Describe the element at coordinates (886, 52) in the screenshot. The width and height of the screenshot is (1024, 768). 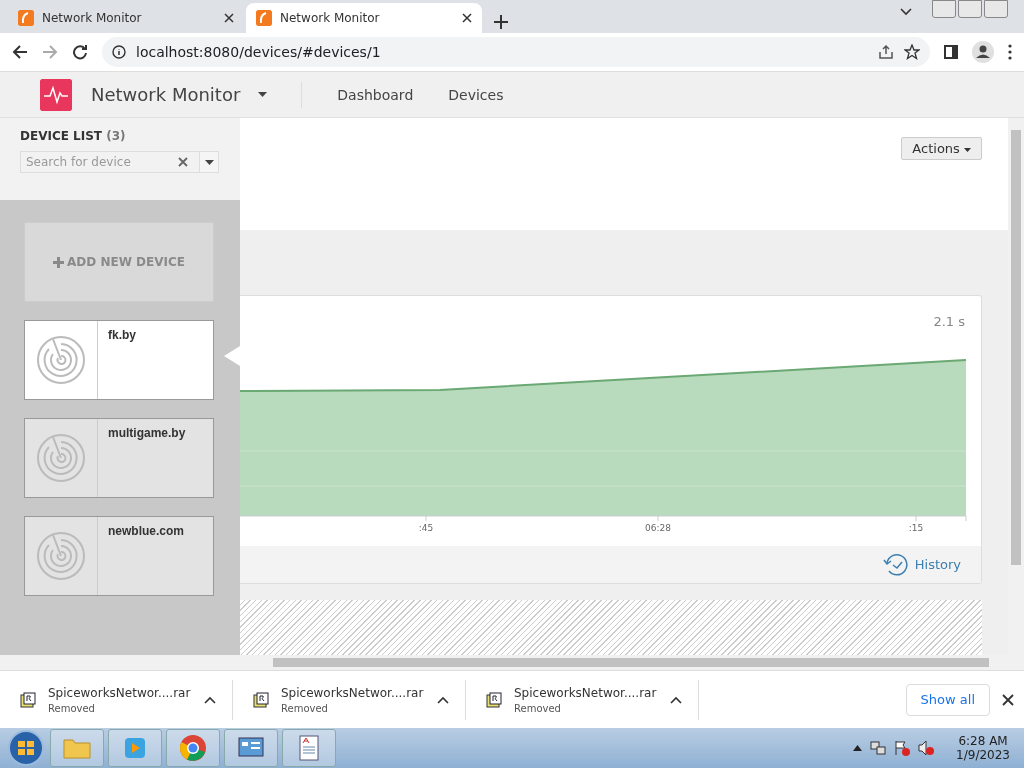
I see `share-icon` at that location.